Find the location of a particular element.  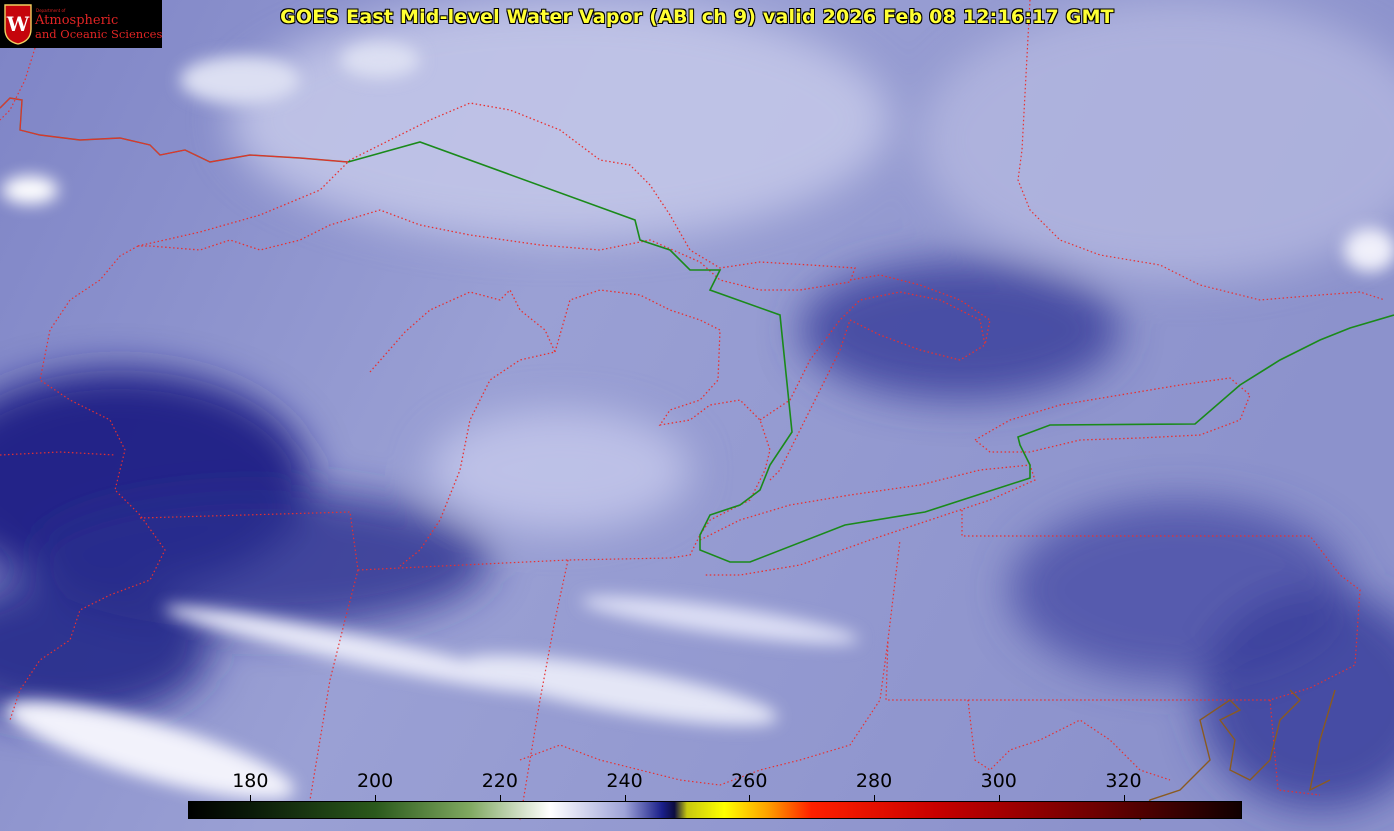

temperature-colorbar is located at coordinates (715, 810).